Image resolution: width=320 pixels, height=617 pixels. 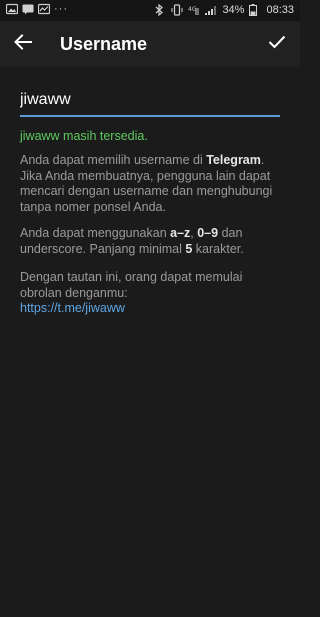 I want to click on graph-icon, so click(x=44, y=9).